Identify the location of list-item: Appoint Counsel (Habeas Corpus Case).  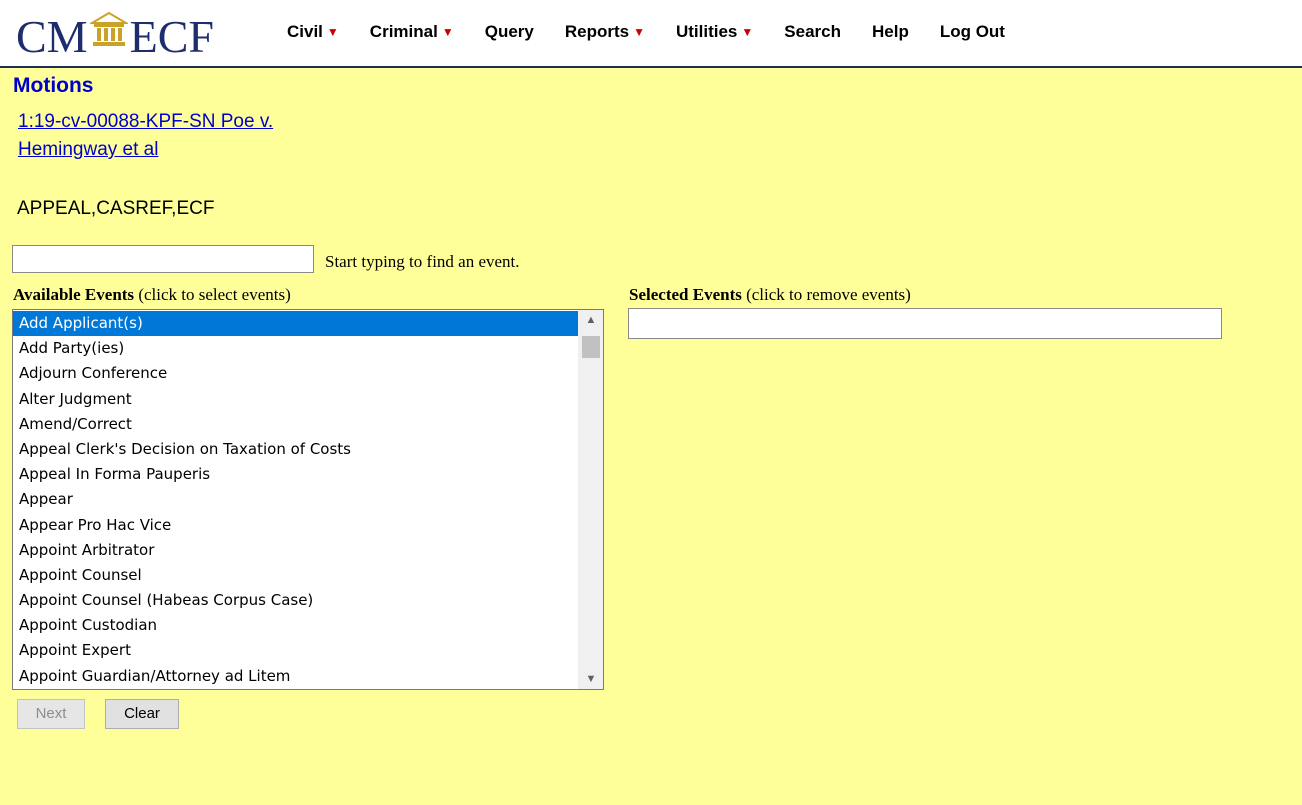
(296, 600).